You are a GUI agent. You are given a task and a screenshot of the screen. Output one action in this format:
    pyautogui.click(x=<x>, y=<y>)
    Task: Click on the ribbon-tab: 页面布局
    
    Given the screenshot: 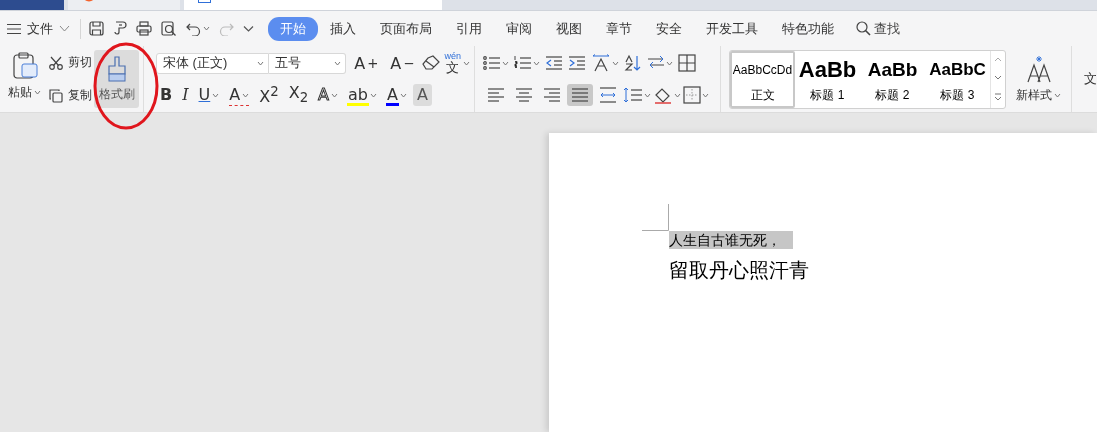 What is the action you would take?
    pyautogui.click(x=406, y=28)
    